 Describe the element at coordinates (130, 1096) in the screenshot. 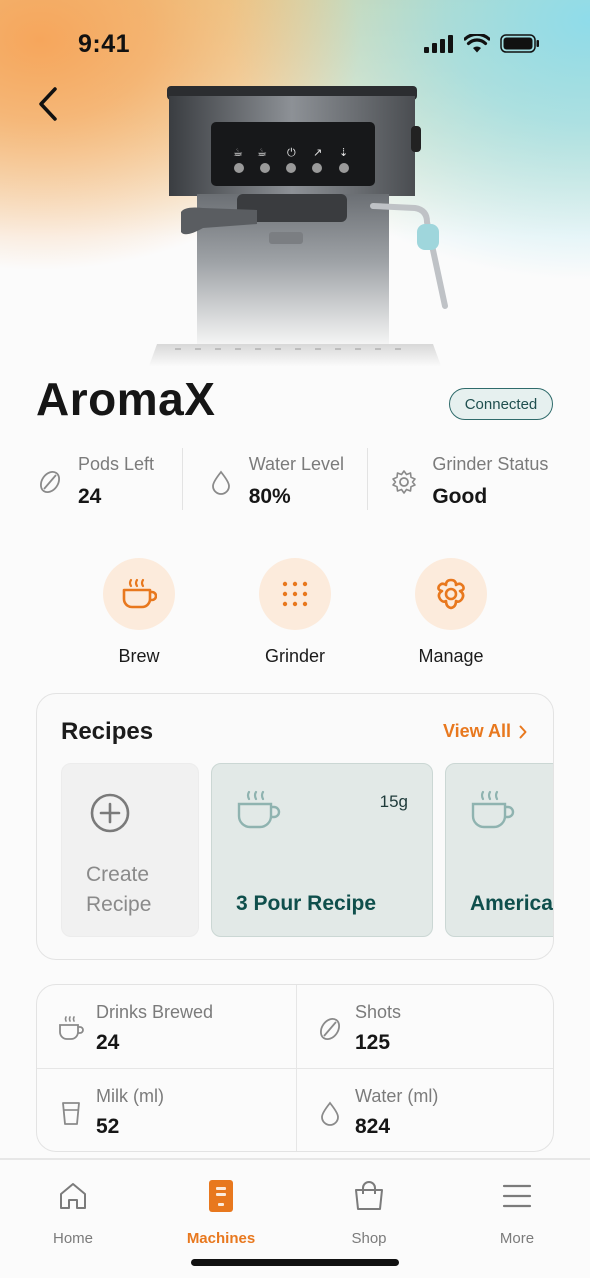

I see `metric-label: Milk (ml)` at that location.